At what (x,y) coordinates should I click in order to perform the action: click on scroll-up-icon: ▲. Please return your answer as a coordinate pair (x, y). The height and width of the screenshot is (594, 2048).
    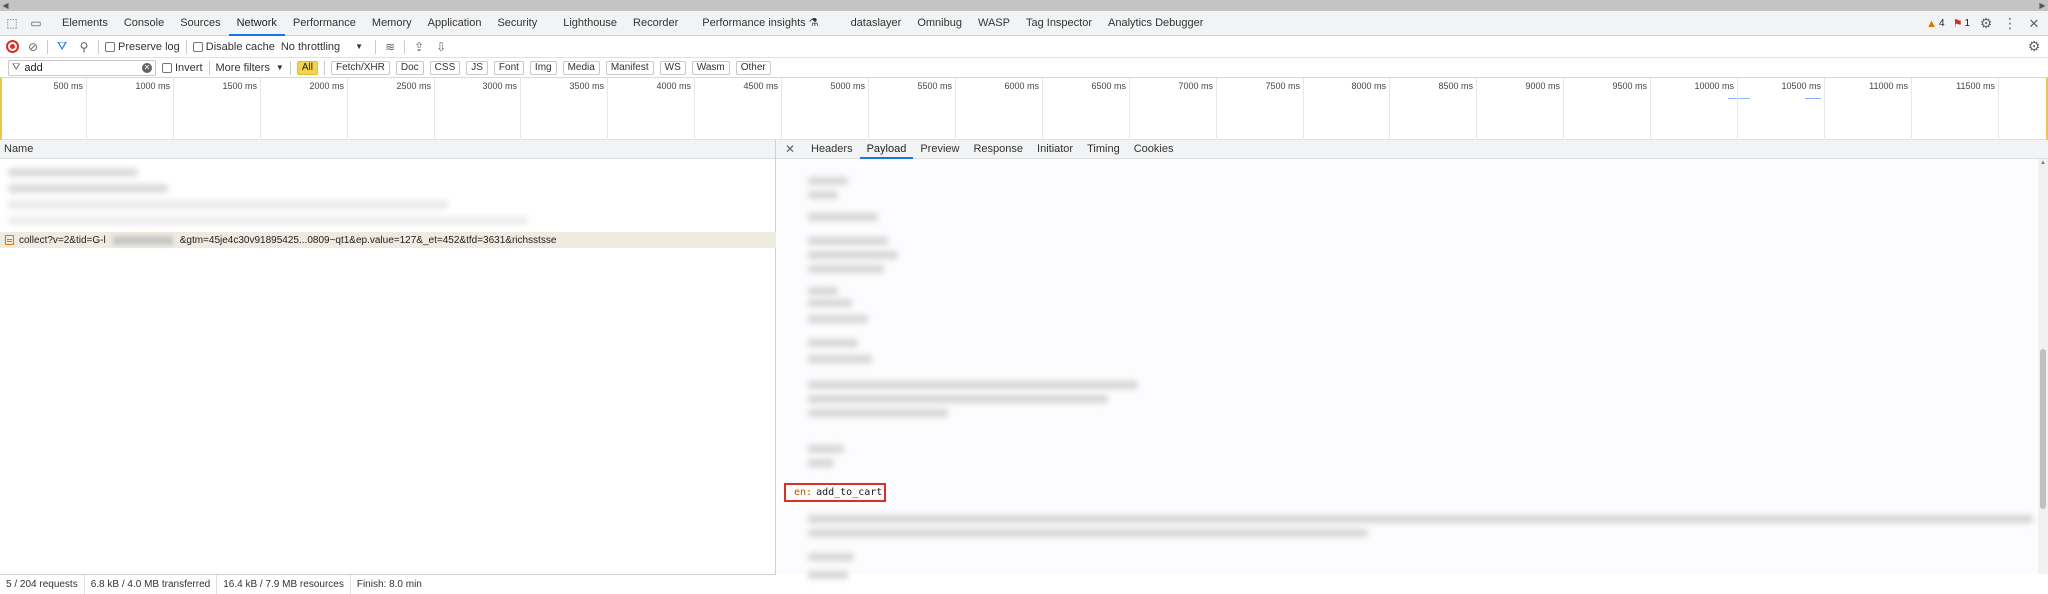
    Looking at the image, I should click on (2043, 163).